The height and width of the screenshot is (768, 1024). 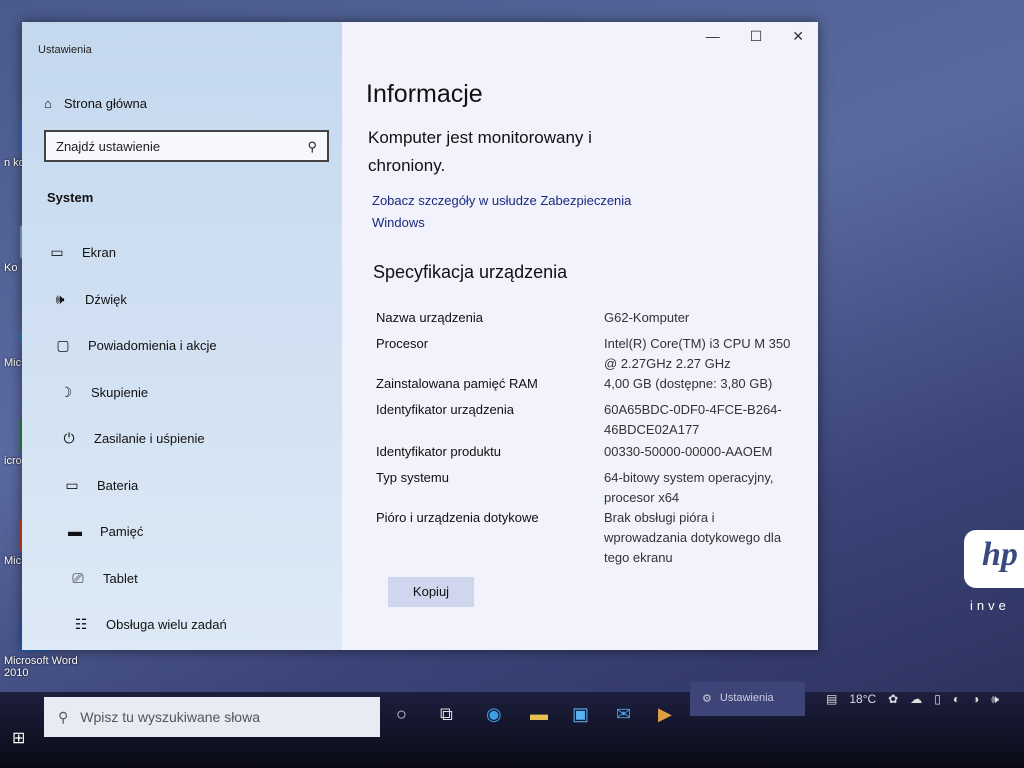 What do you see at coordinates (431, 592) in the screenshot?
I see `copy-button: Kopiuj` at bounding box center [431, 592].